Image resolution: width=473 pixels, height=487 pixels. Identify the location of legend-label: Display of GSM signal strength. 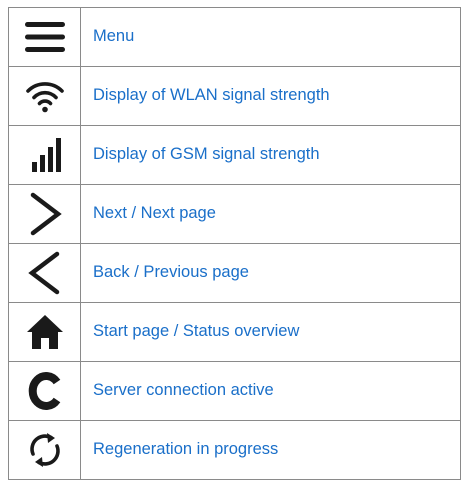
(270, 155).